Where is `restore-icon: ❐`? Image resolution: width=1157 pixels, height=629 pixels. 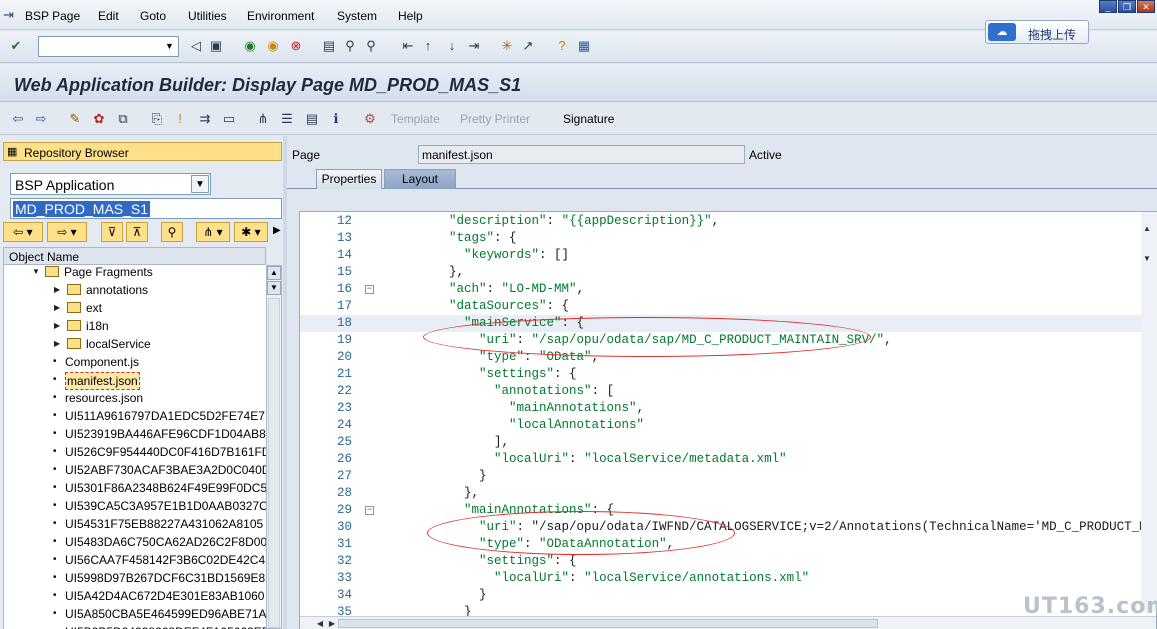
restore-icon: ❐ is located at coordinates (1127, 6).